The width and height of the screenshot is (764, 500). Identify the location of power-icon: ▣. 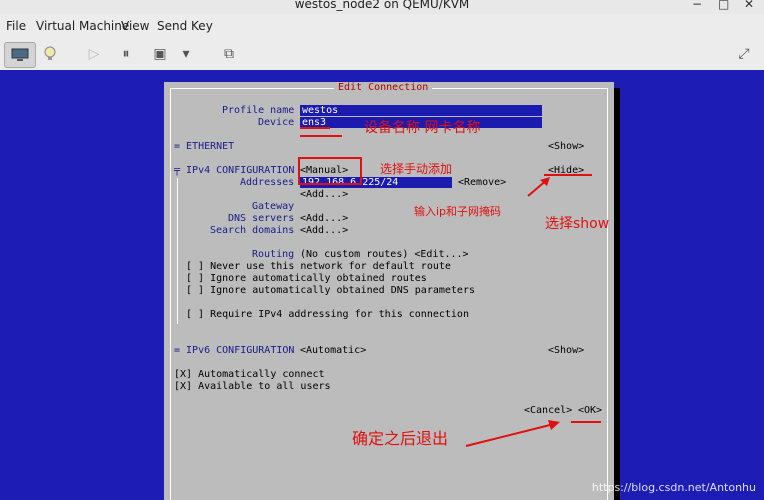
(160, 54).